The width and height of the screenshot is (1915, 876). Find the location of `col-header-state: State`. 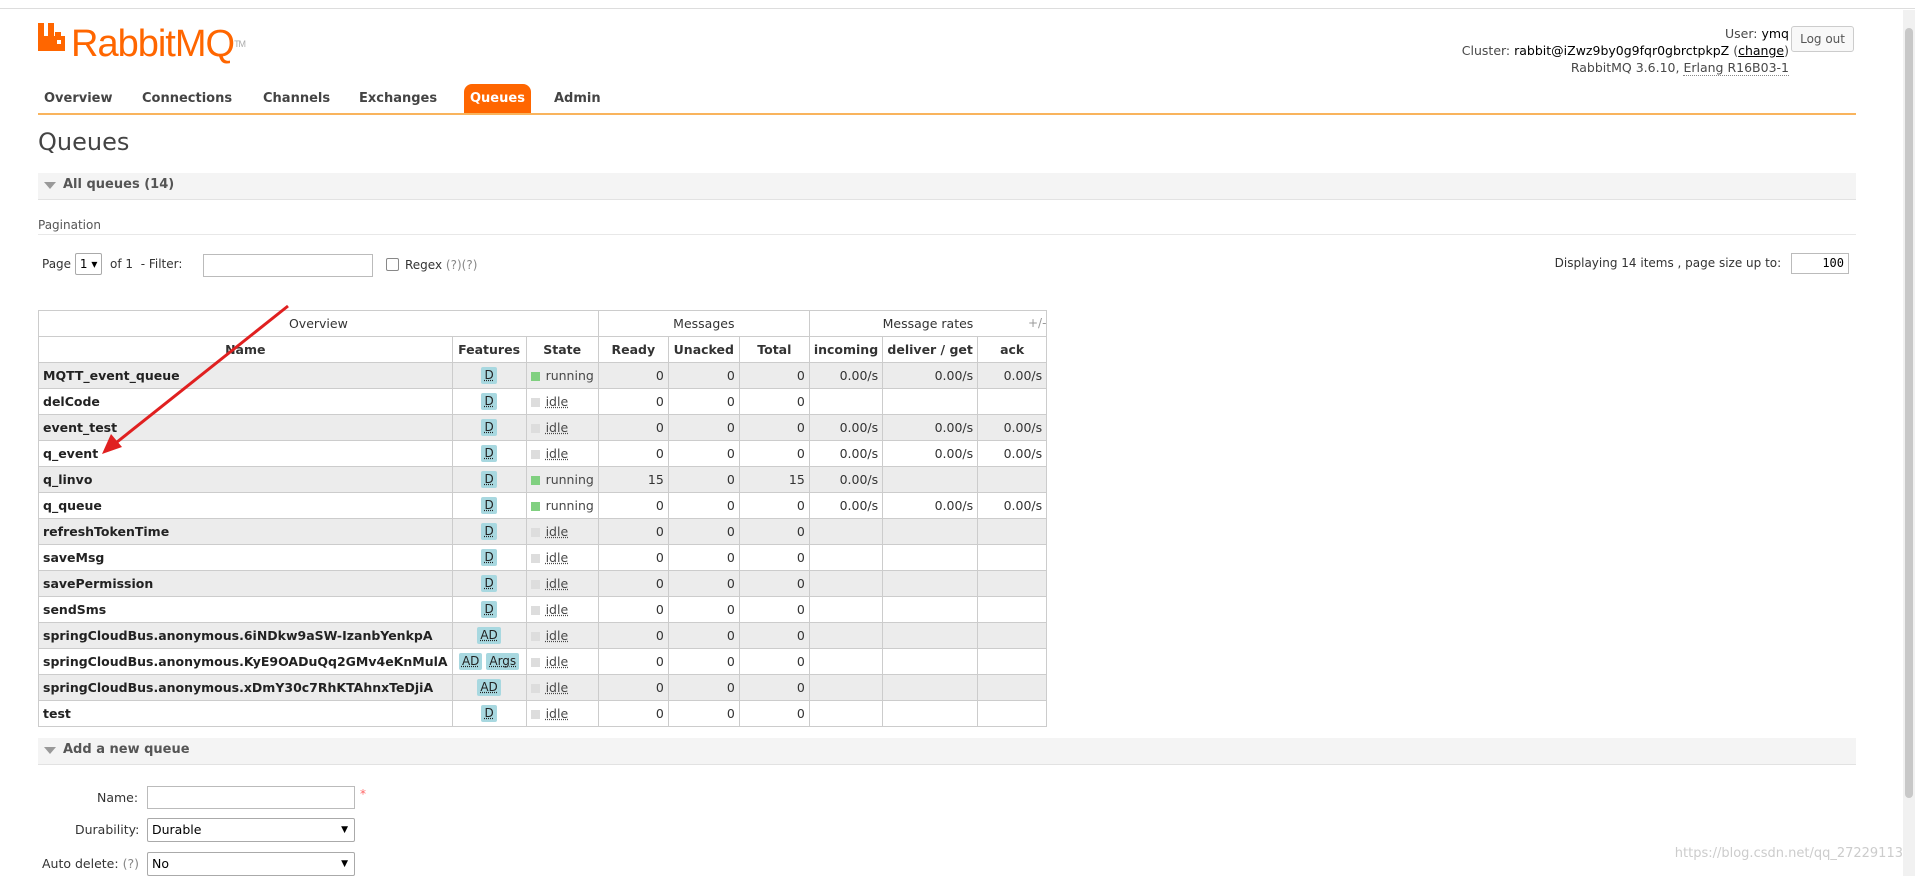

col-header-state: State is located at coordinates (562, 349).